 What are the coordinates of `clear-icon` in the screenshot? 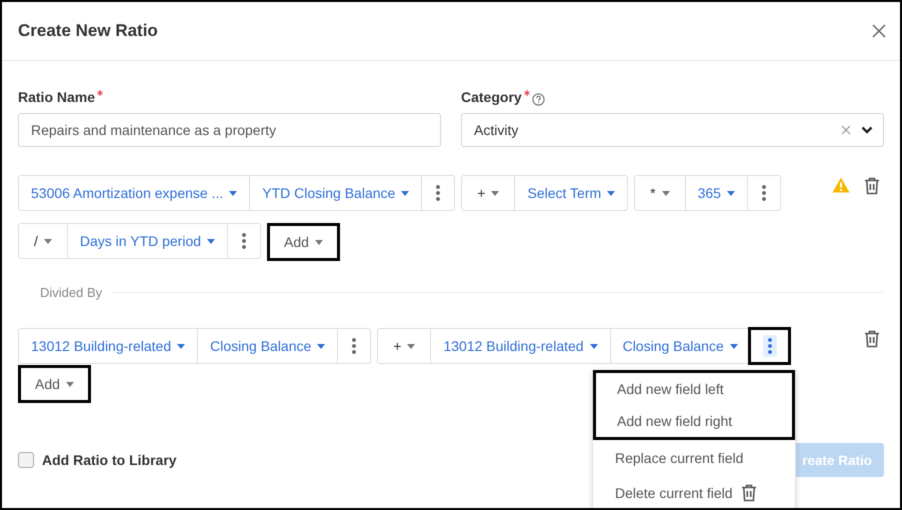 It's located at (846, 130).